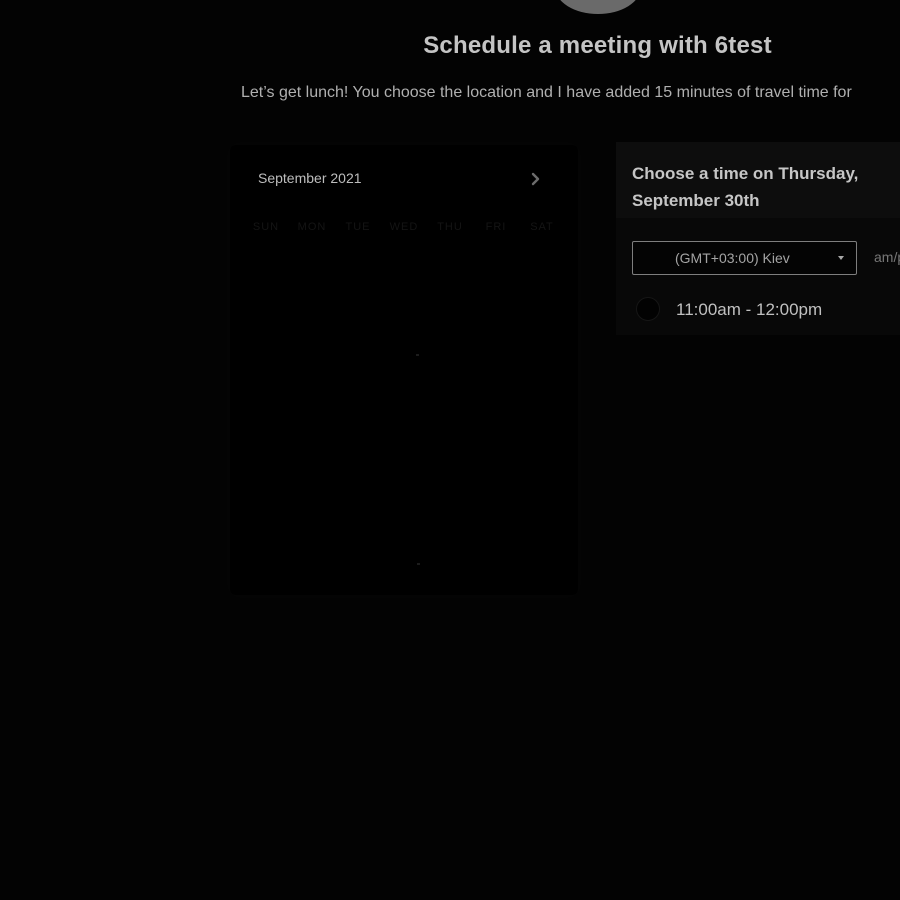 The width and height of the screenshot is (900, 900). Describe the element at coordinates (266, 227) in the screenshot. I see `weekday-label: SUN` at that location.